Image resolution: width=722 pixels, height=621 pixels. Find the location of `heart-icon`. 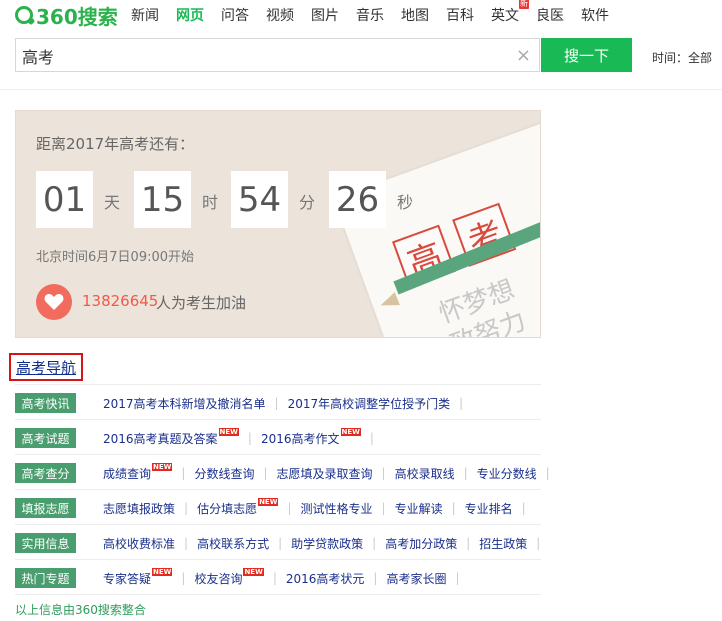

heart-icon is located at coordinates (54, 302).